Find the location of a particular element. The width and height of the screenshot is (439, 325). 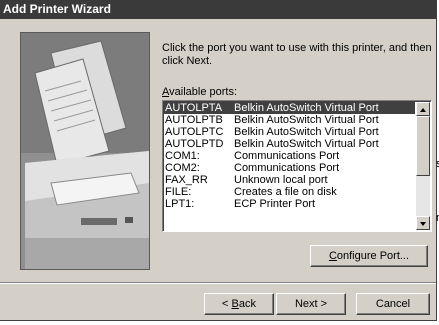

port-row-com1: COM1: Communications Port is located at coordinates (289, 156).